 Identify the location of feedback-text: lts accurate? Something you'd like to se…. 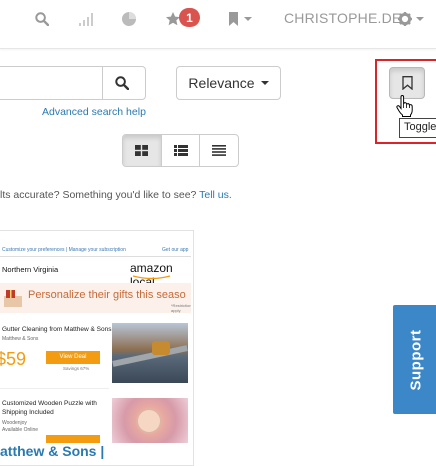
(98, 195).